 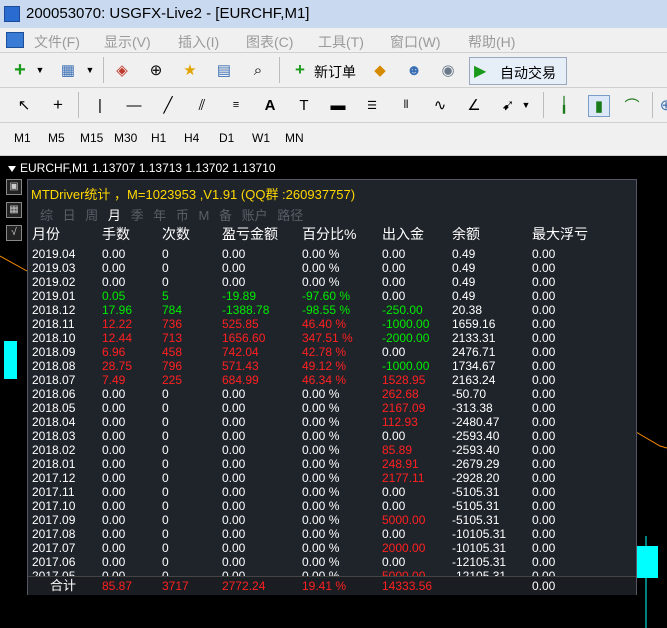 What do you see at coordinates (168, 105) in the screenshot?
I see `trendline-icon: ╱` at bounding box center [168, 105].